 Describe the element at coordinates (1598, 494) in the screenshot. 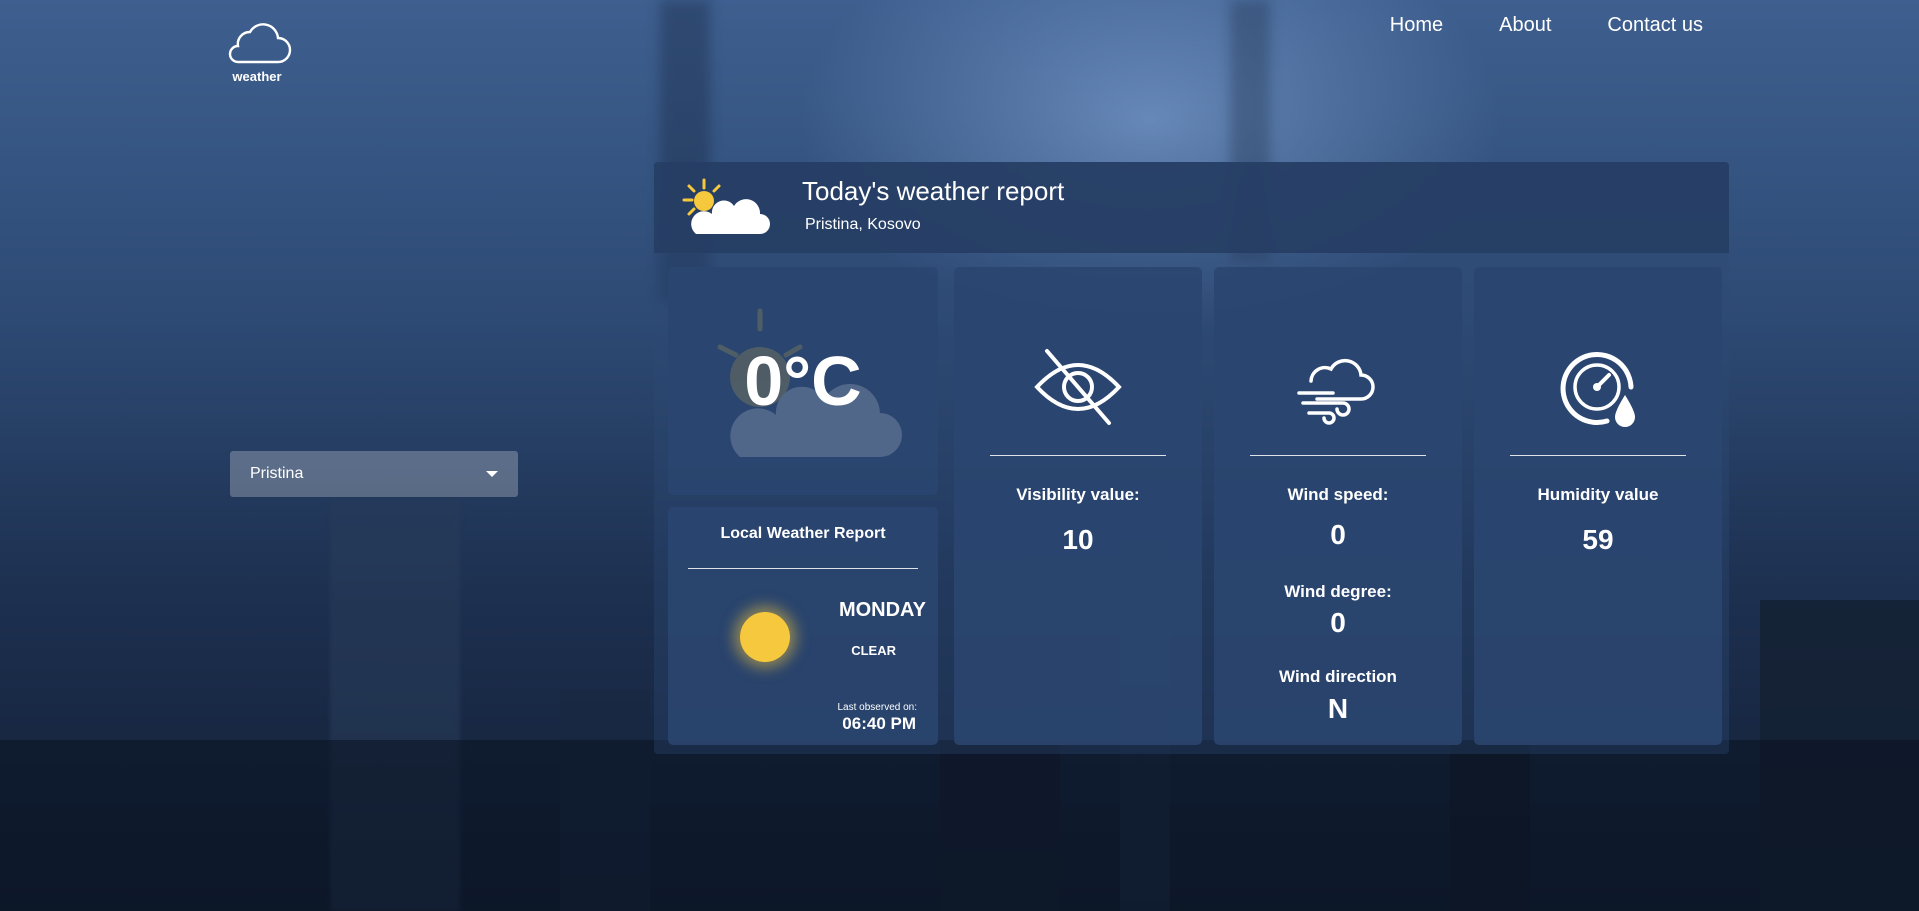

I see `humidity-label: Humidity value` at that location.